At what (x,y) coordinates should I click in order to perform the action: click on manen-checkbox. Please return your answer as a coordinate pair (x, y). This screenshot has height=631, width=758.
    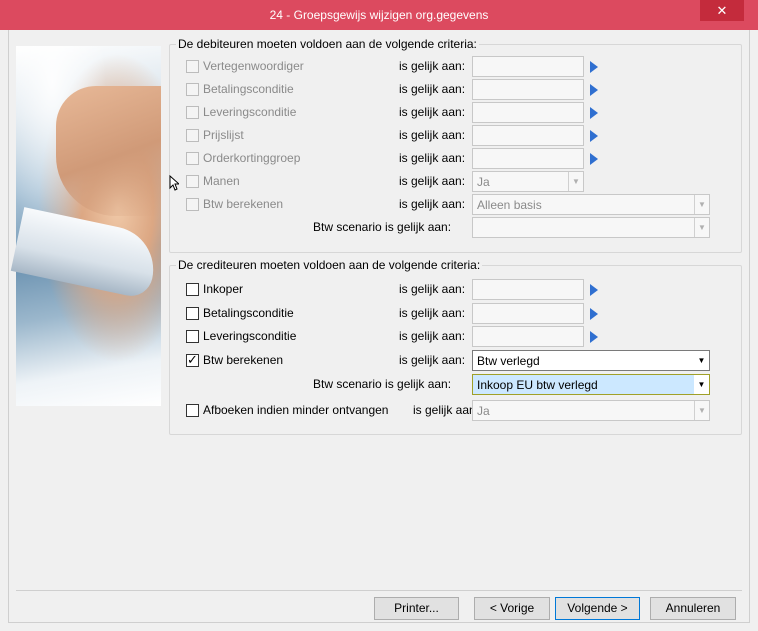
    Looking at the image, I should click on (192, 181).